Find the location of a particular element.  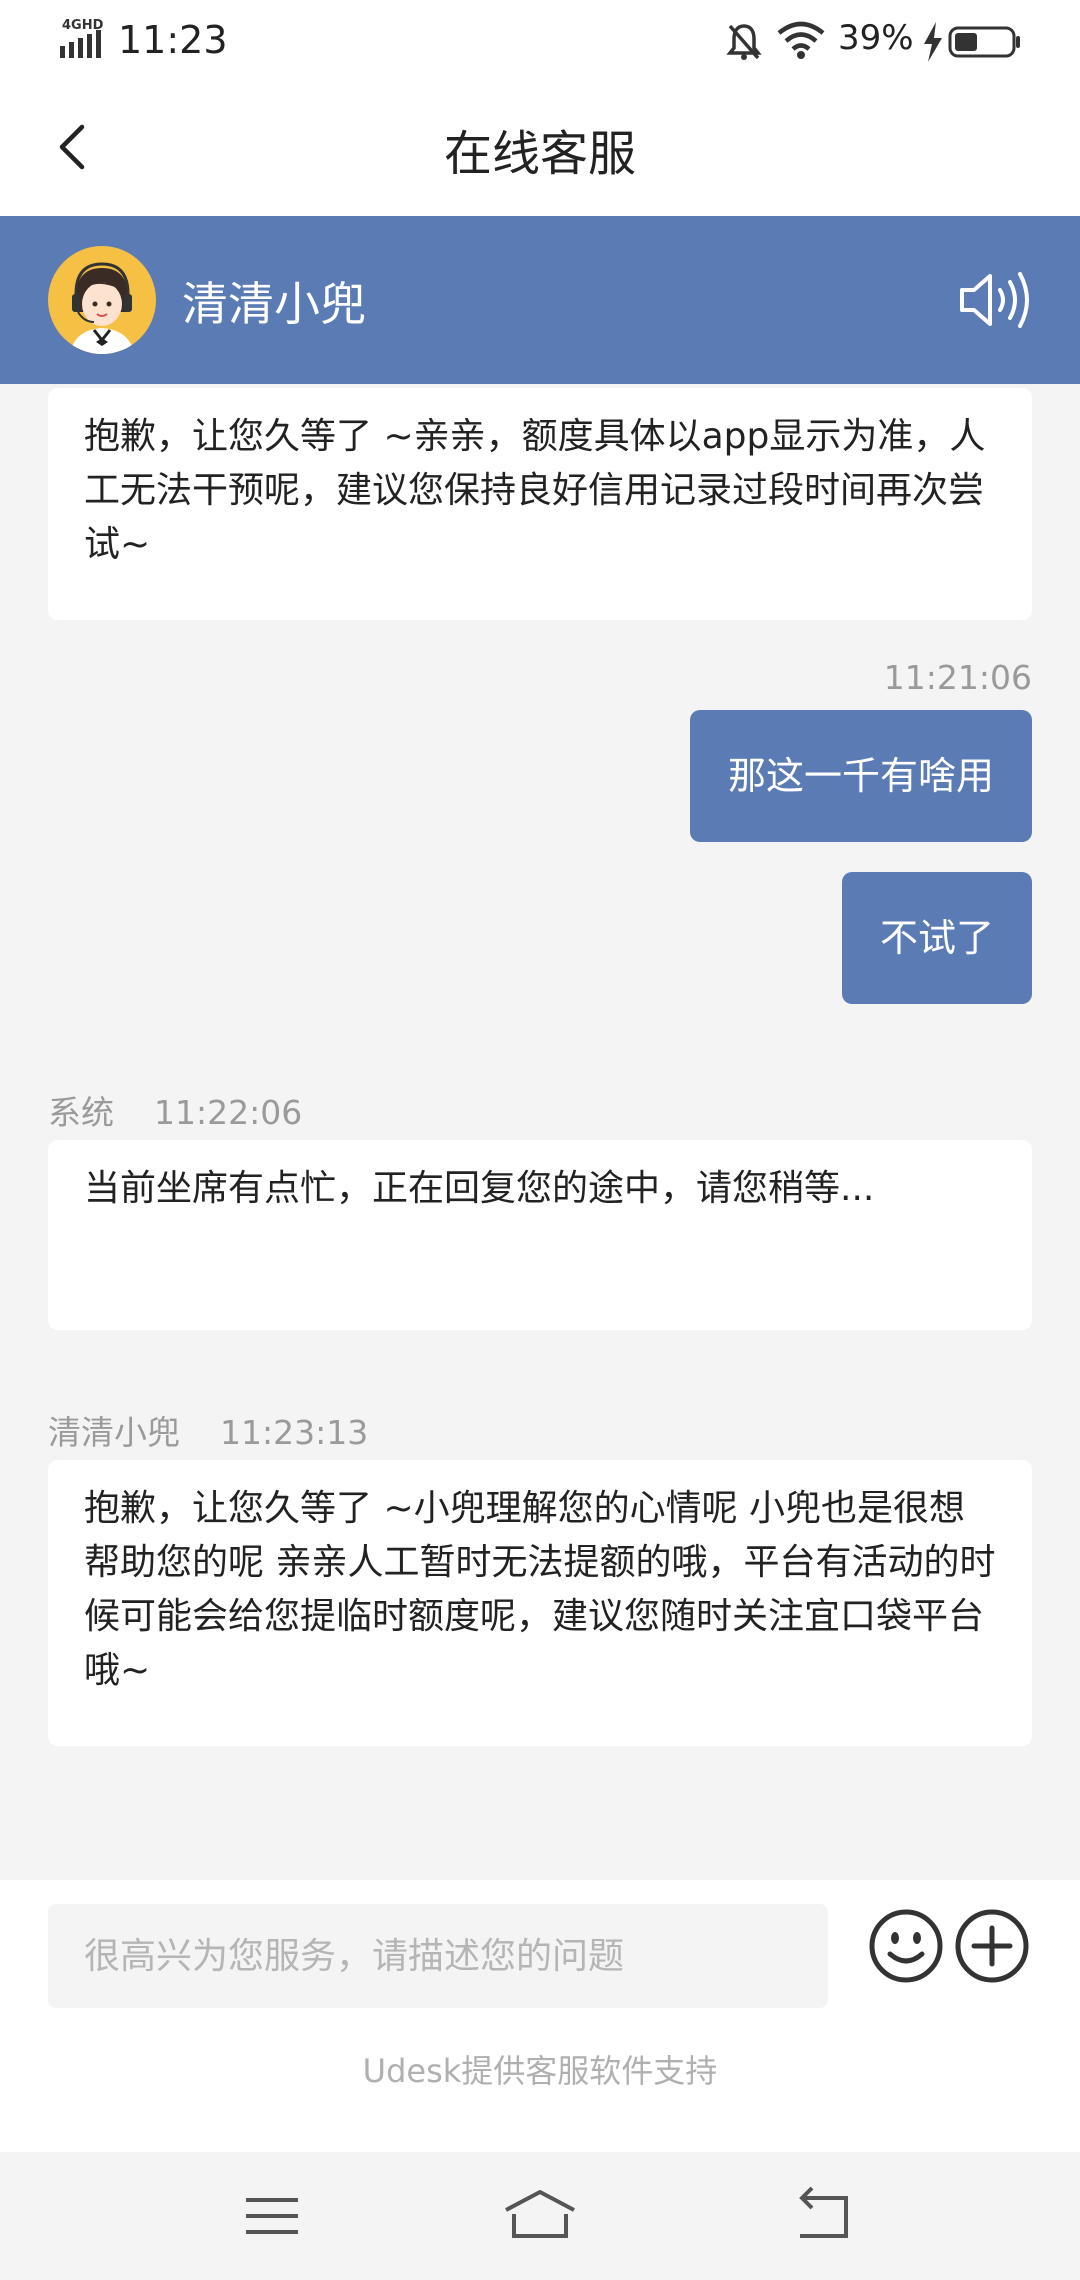

agent-avatar-icon is located at coordinates (102, 308).